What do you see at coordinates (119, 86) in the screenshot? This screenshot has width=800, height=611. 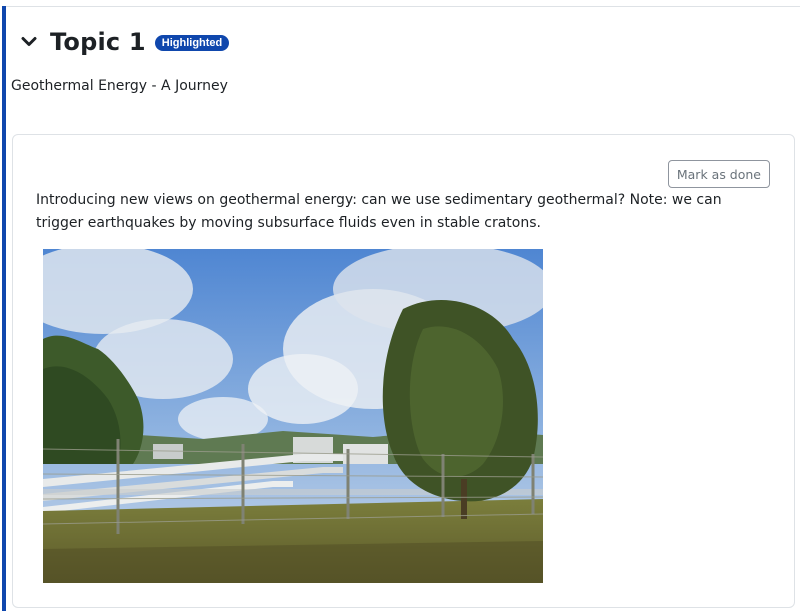 I see `section-summary: Geothermal Energy - A Journey` at bounding box center [119, 86].